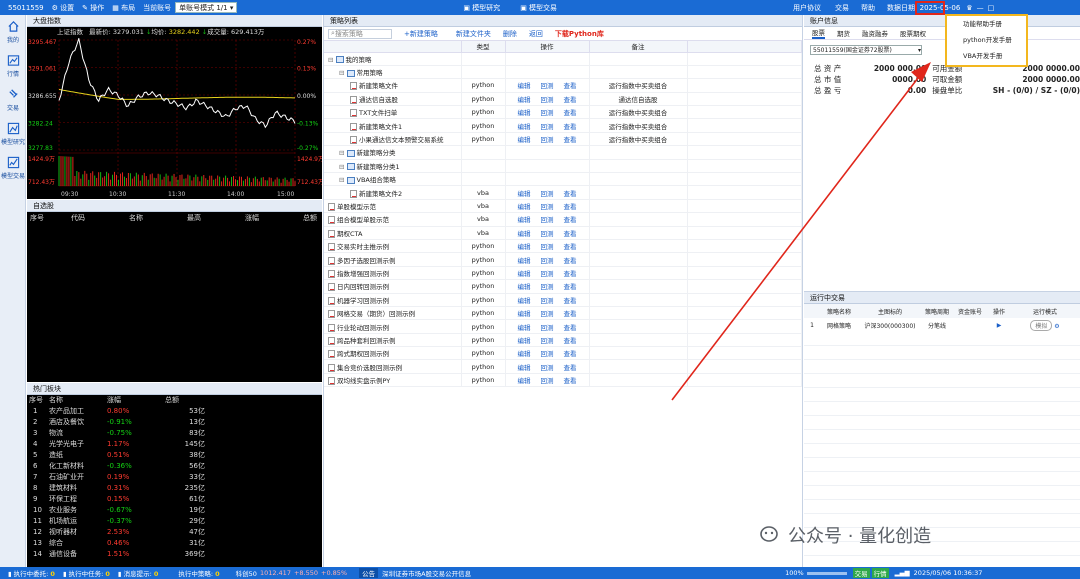 This screenshot has height=579, width=1080. I want to click on message-status: ▮ 消息提示: 0, so click(138, 573).